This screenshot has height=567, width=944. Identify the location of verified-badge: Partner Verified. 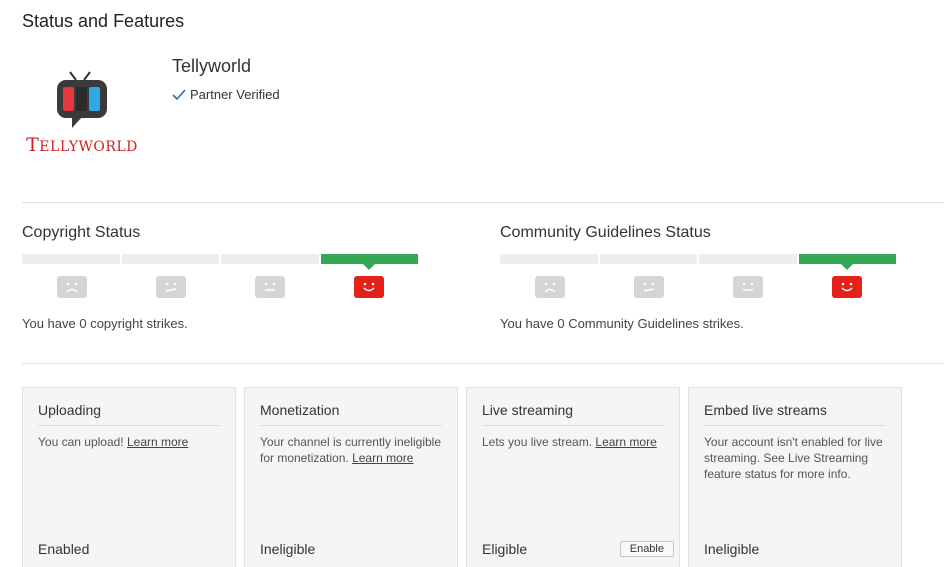
(226, 94).